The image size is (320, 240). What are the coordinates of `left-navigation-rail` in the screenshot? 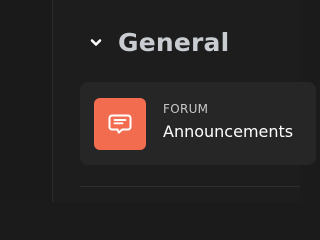 It's located at (26, 101).